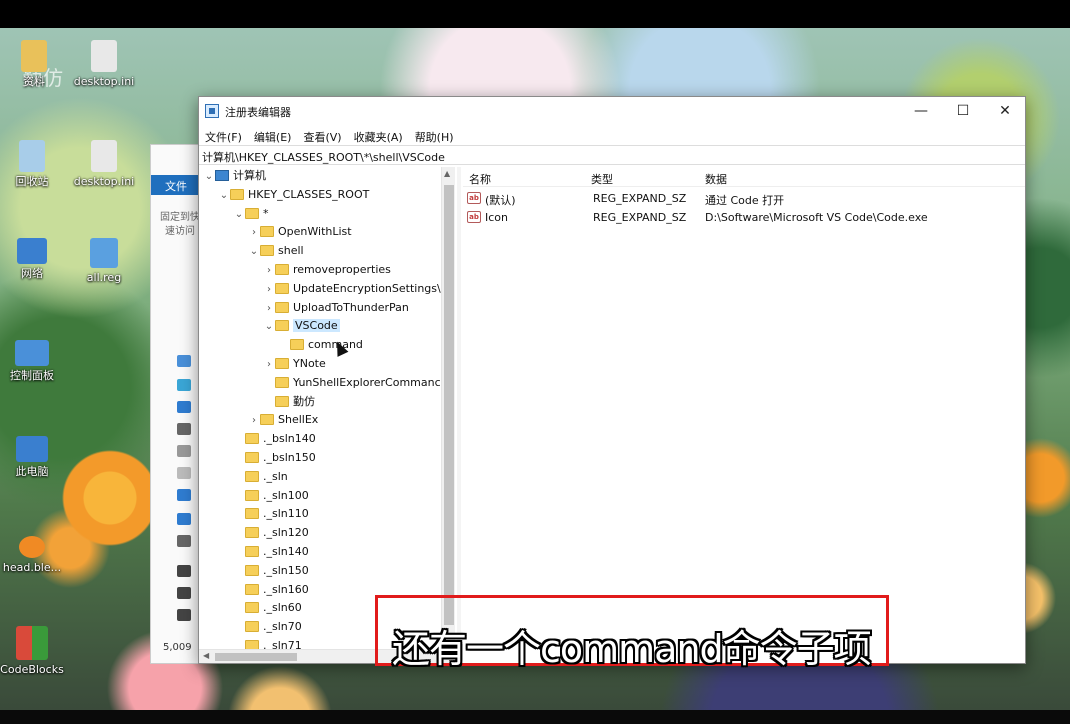  I want to click on tree-node: ._sln, so click(260, 477).